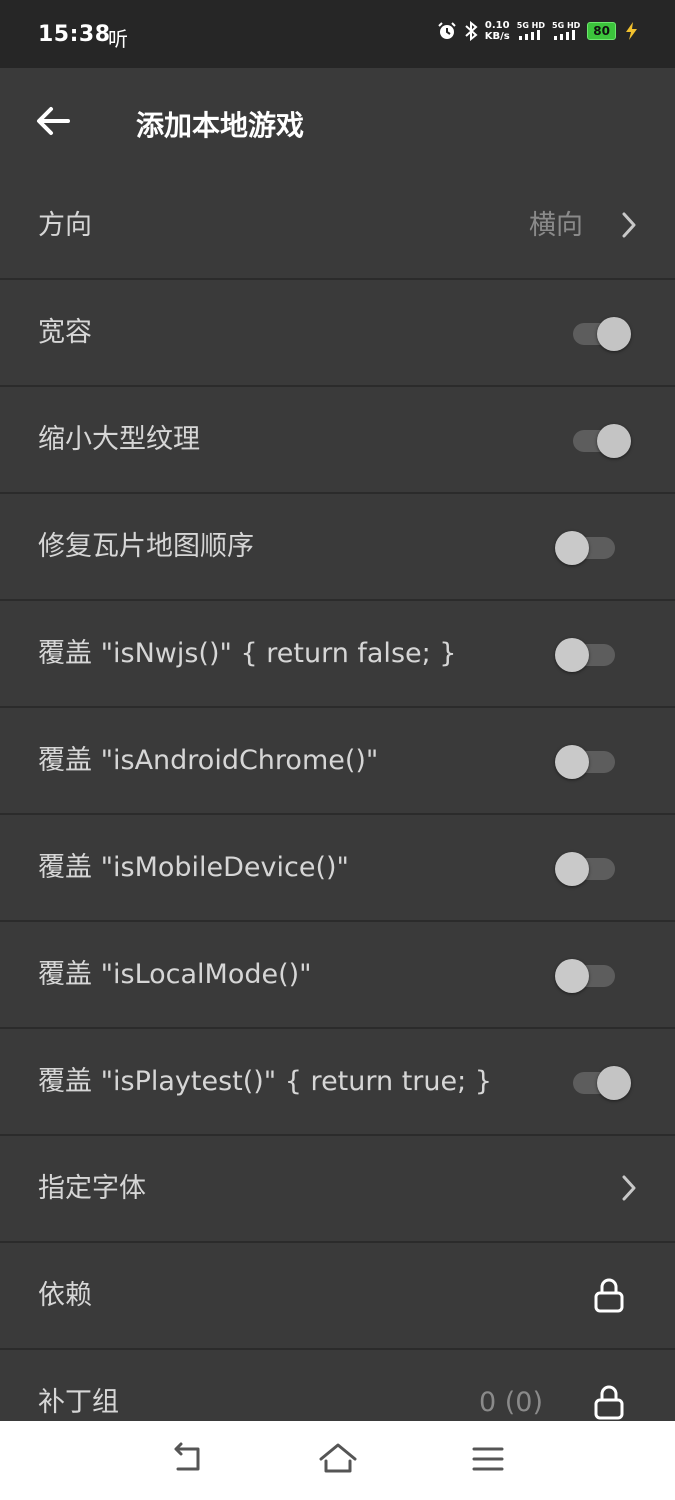 This screenshot has width=675, height=1500. What do you see at coordinates (119, 439) in the screenshot?
I see `setting-label: 缩小大型纹理` at bounding box center [119, 439].